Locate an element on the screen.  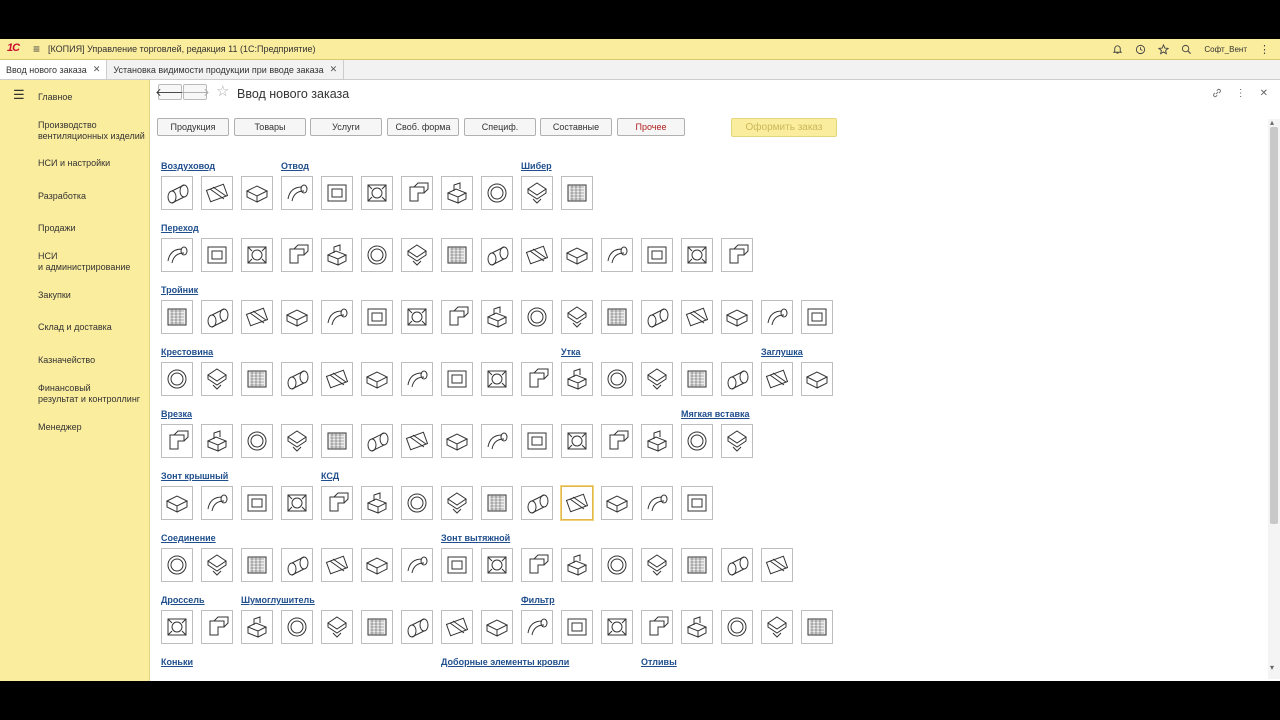
scrollbar-thumb is located at coordinates (1274, 325).